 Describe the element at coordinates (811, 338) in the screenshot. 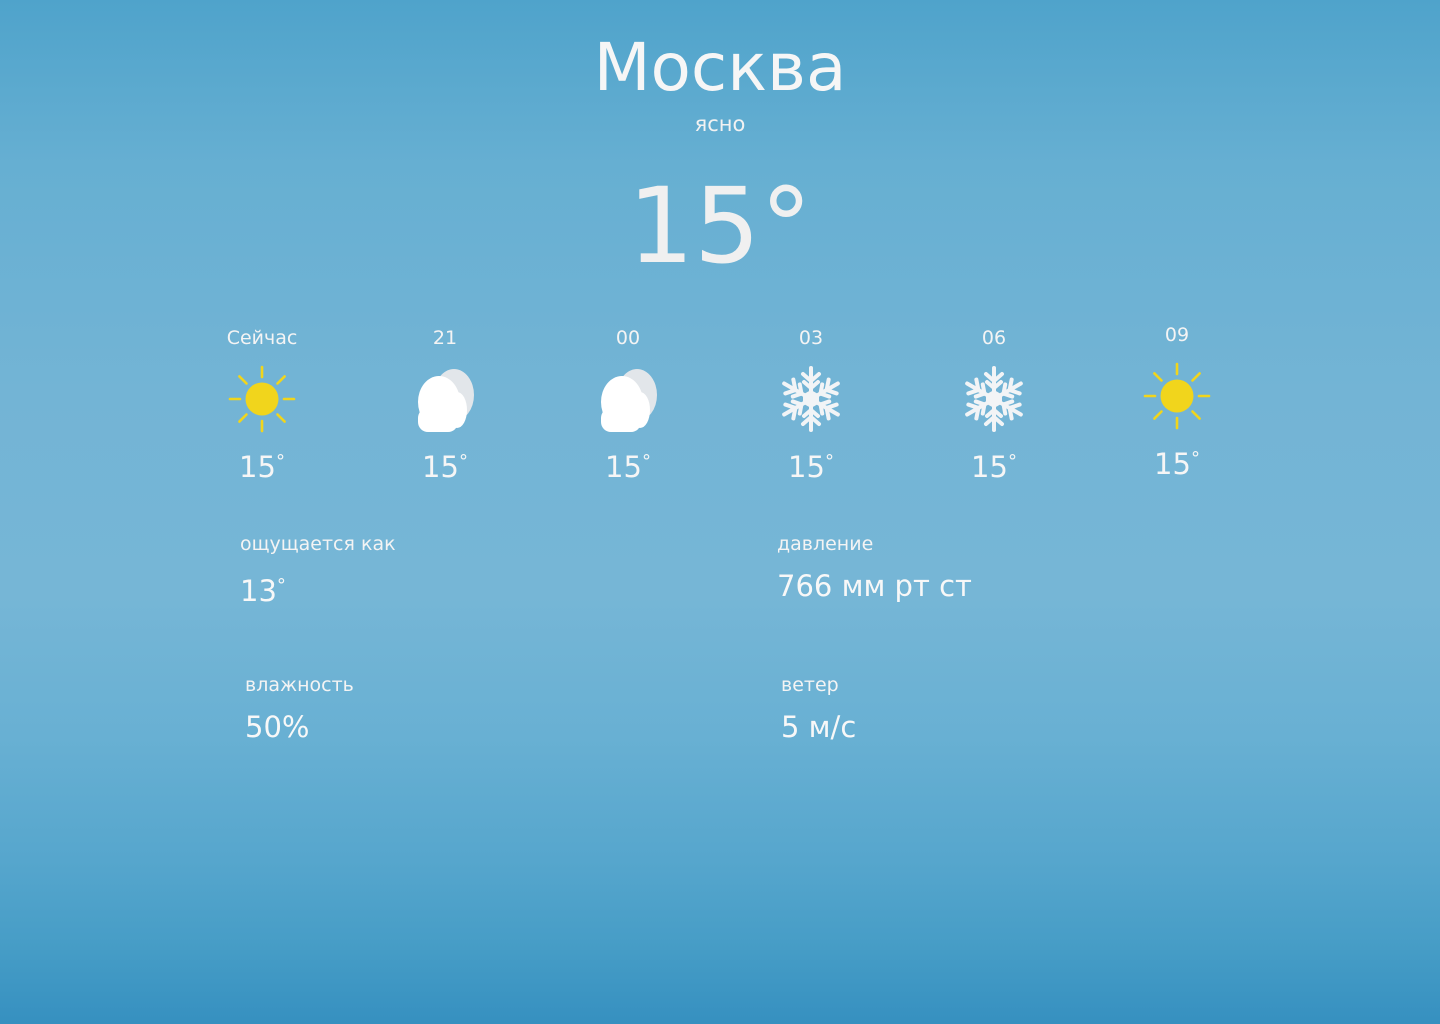

I see `hourly-time: 03` at that location.